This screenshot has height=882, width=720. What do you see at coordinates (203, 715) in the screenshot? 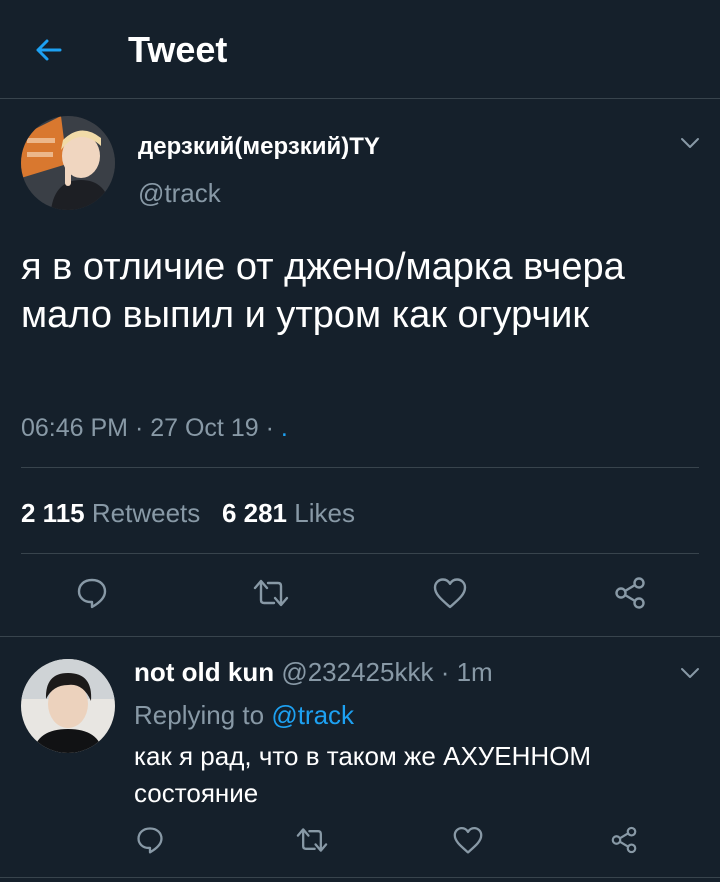
I see `replying-to-prefix: Replying to` at bounding box center [203, 715].